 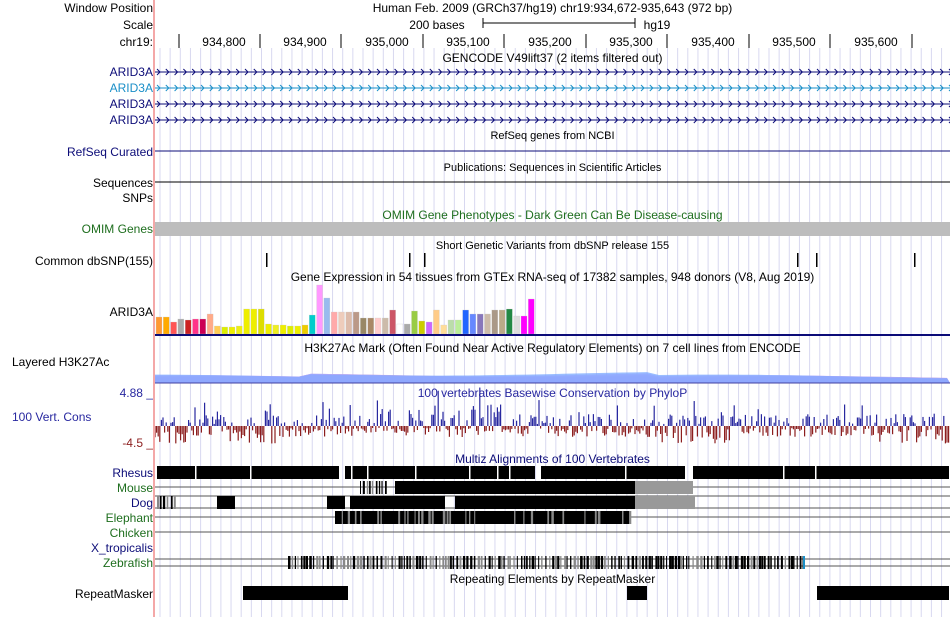 What do you see at coordinates (76, 198) in the screenshot?
I see `snps-track-label: SNPs` at bounding box center [76, 198].